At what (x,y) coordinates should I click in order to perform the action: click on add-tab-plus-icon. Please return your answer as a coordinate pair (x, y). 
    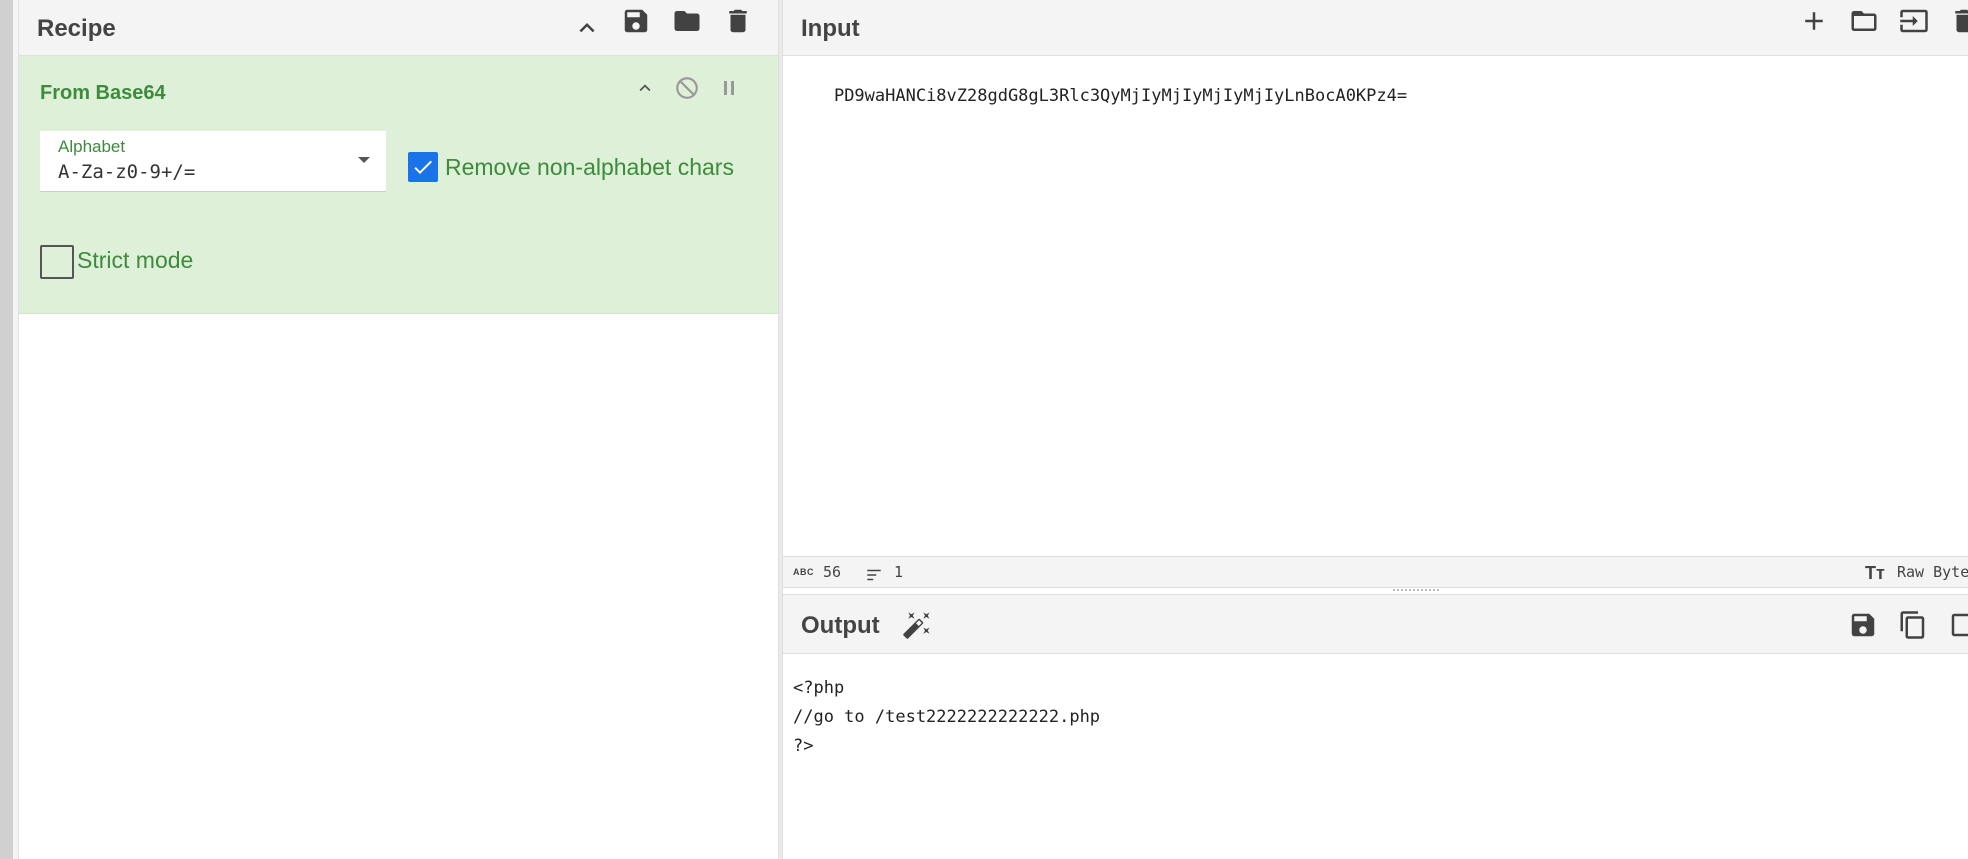
    Looking at the image, I should click on (1814, 21).